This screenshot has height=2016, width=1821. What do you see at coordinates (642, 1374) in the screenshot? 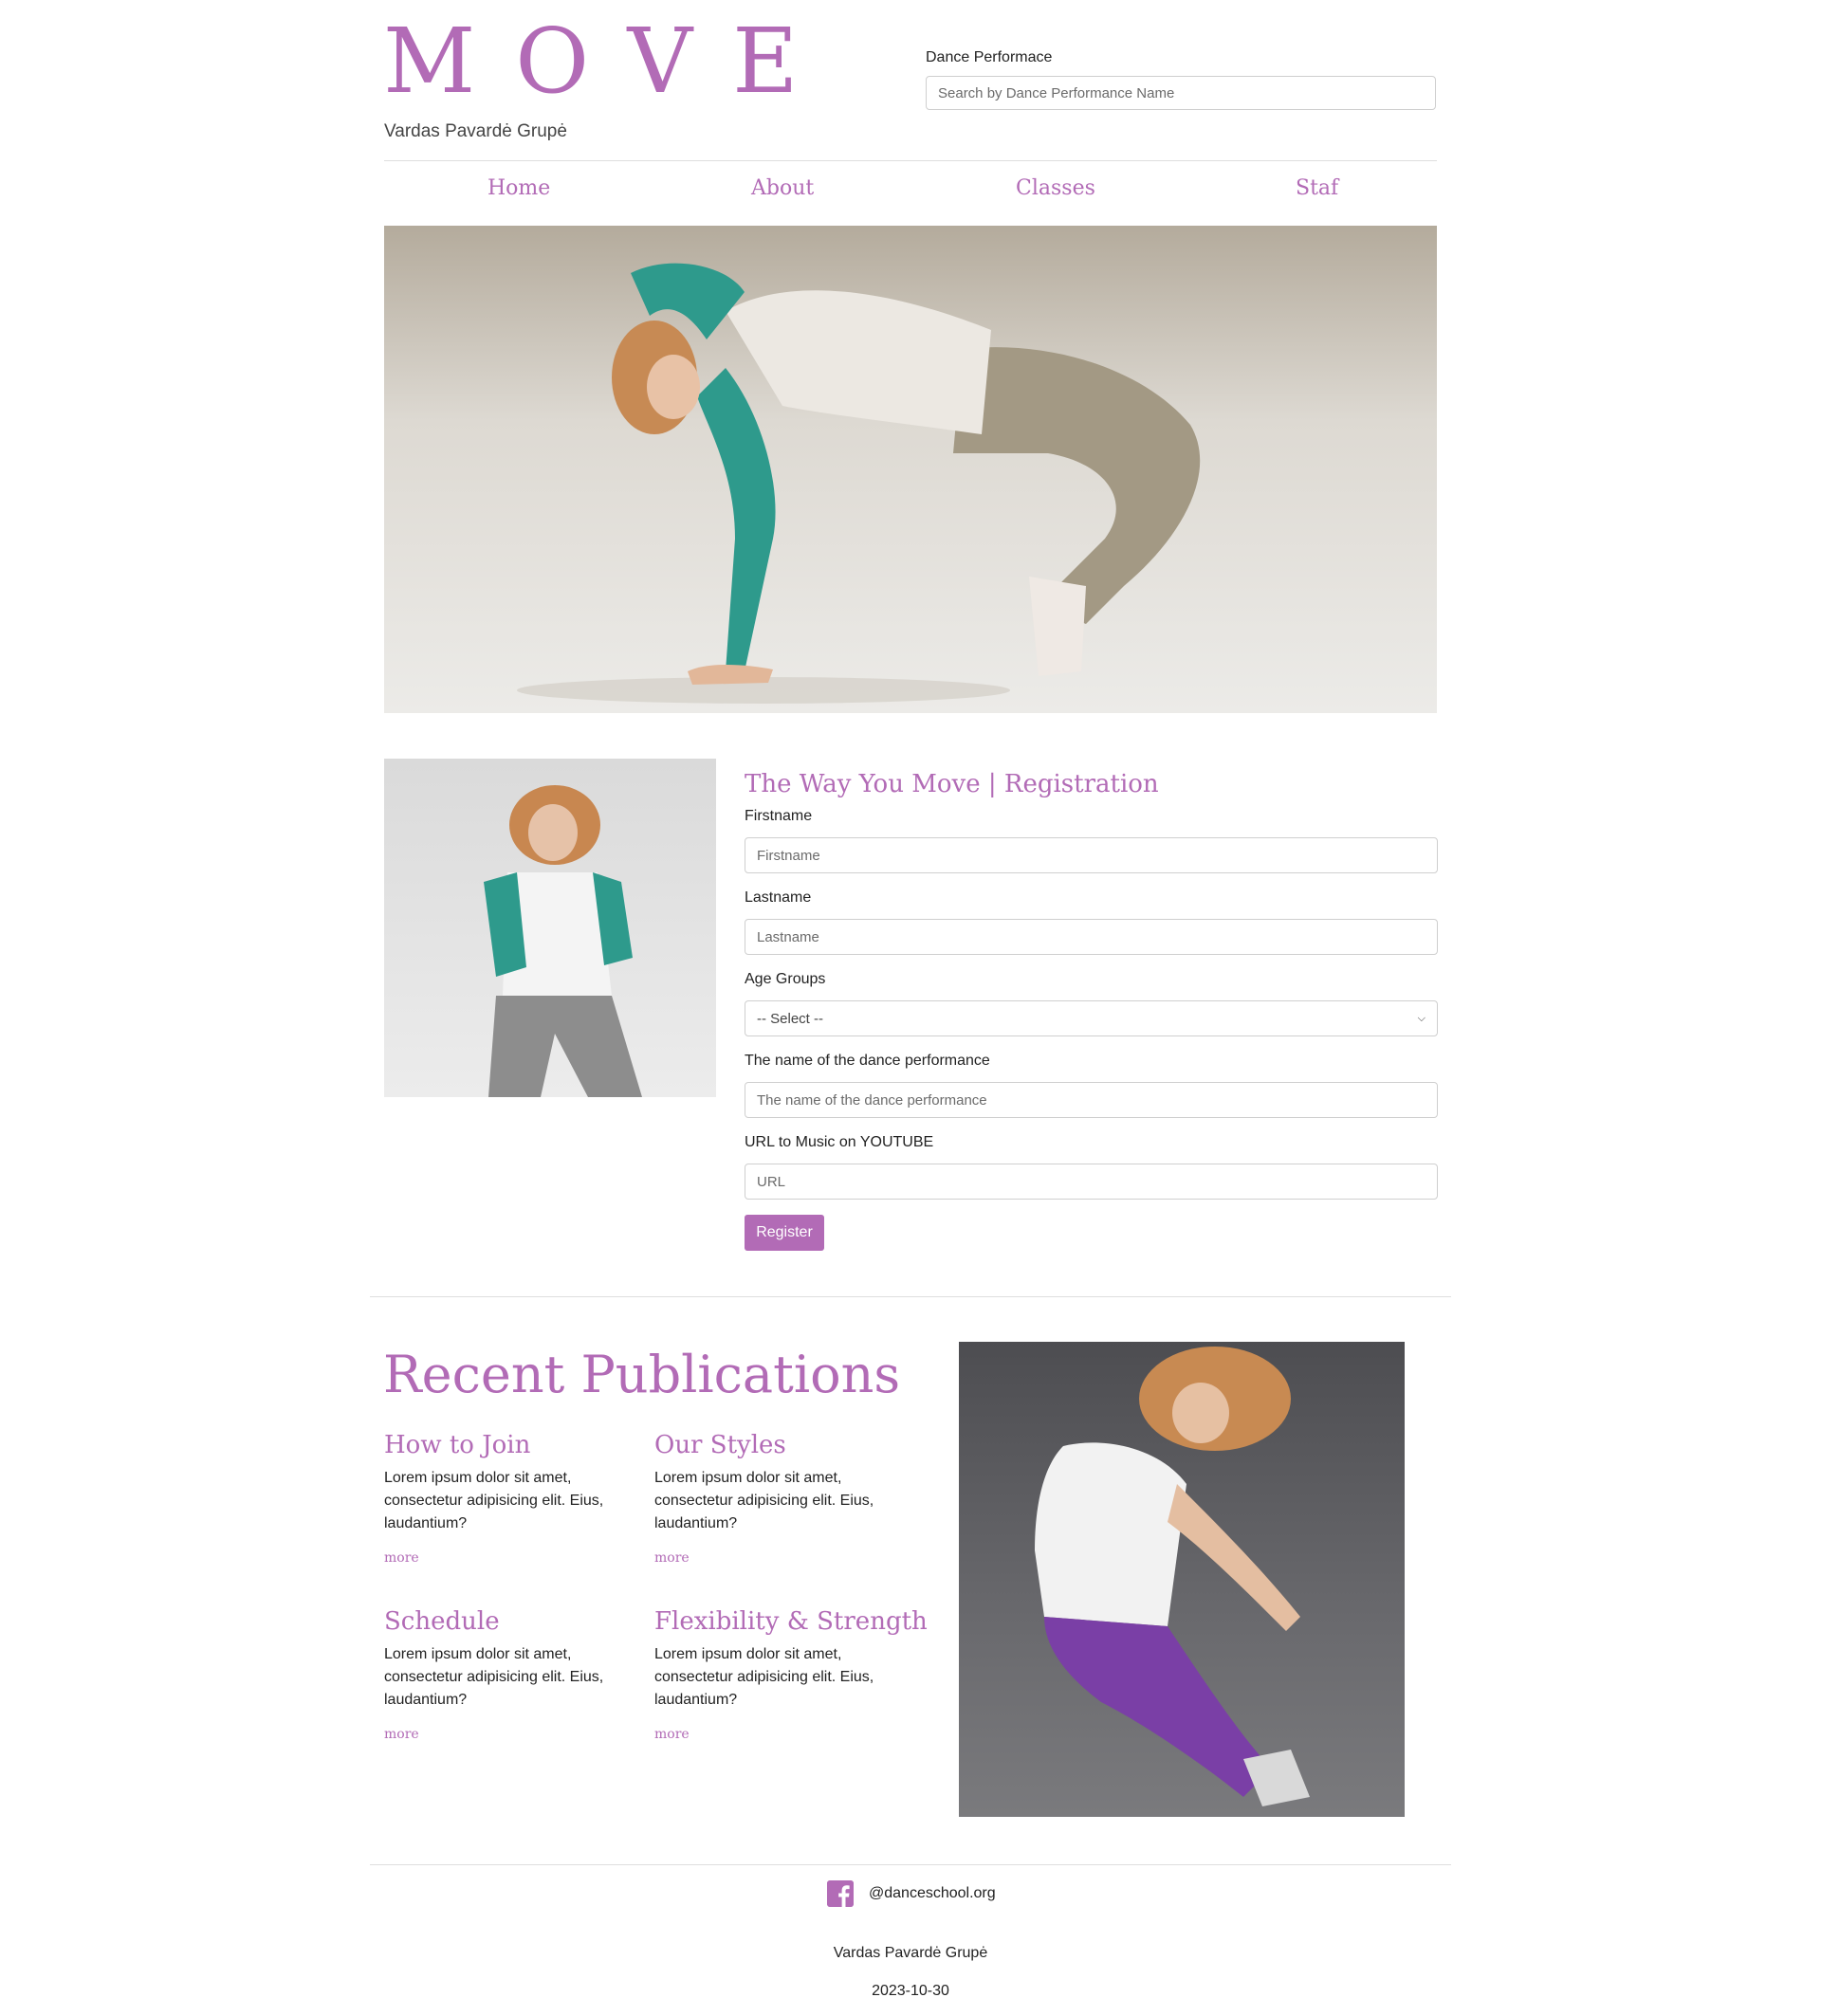
I see `publications-heading: Recent Publications` at bounding box center [642, 1374].